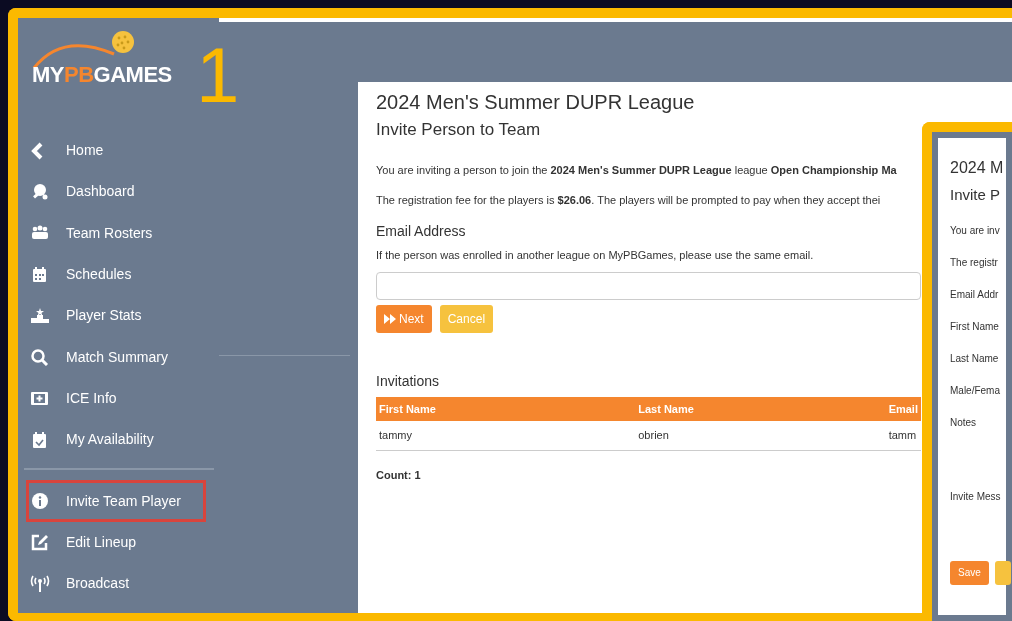 Image resolution: width=1012 pixels, height=621 pixels. Describe the element at coordinates (977, 168) in the screenshot. I see `window-title: 2024 M` at that location.